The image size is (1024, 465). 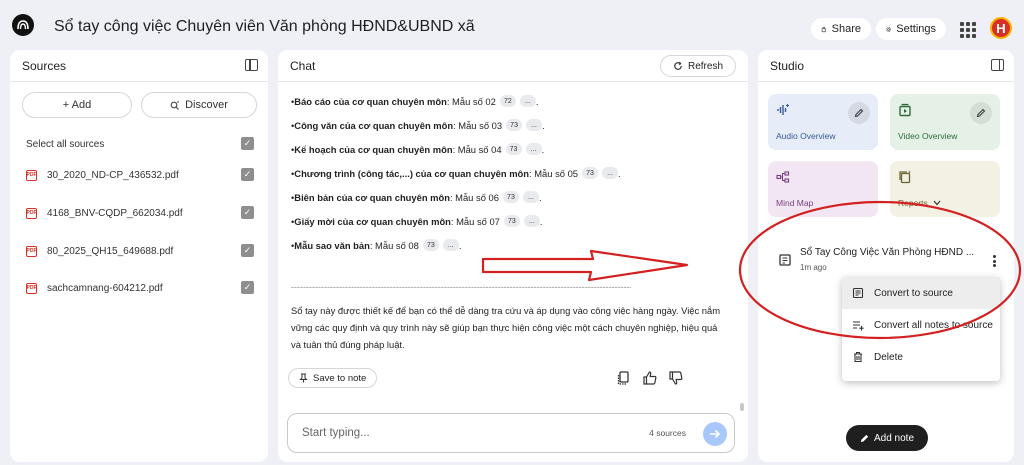 I want to click on audio-overview-tile: Audio Overview, so click(x=823, y=122).